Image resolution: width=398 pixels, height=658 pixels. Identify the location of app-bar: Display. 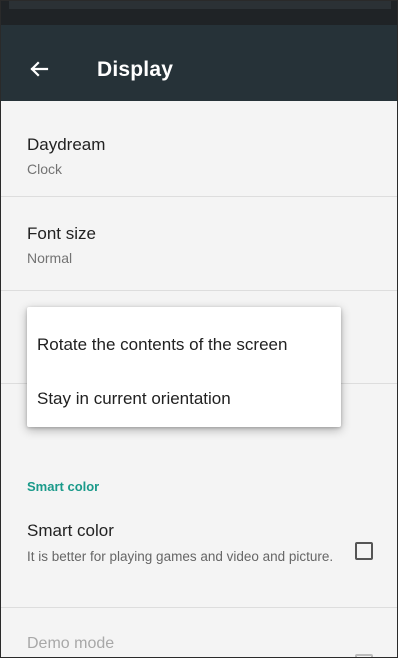
(199, 63).